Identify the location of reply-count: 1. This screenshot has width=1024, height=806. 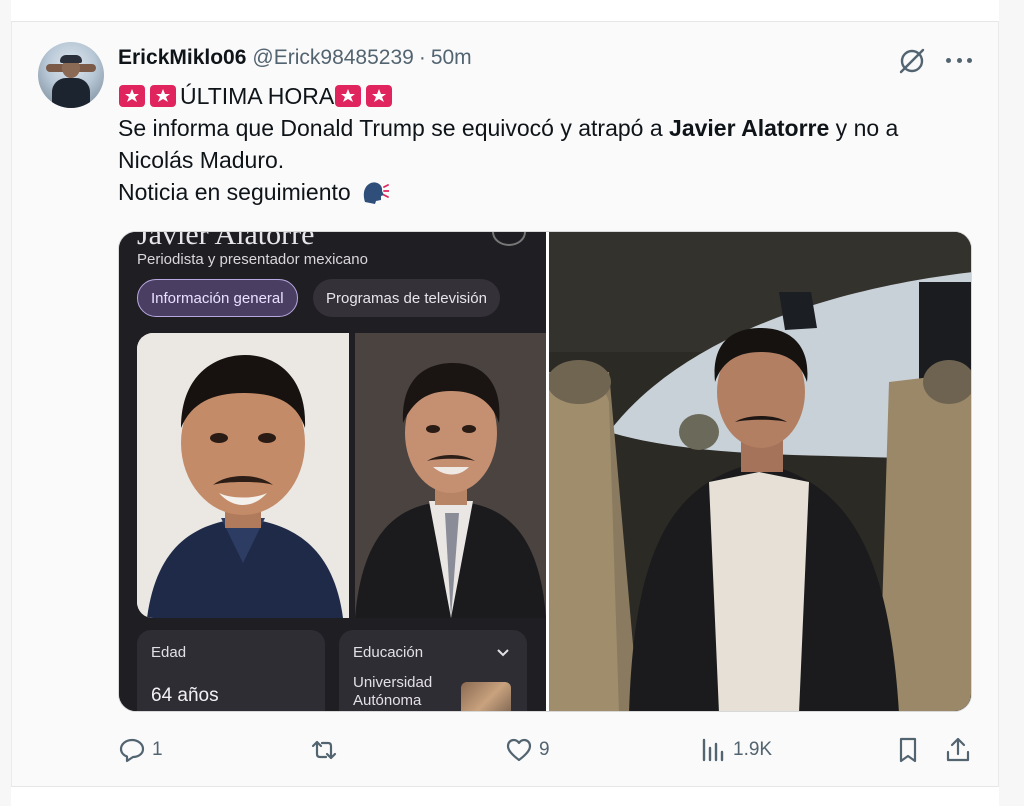
(157, 749).